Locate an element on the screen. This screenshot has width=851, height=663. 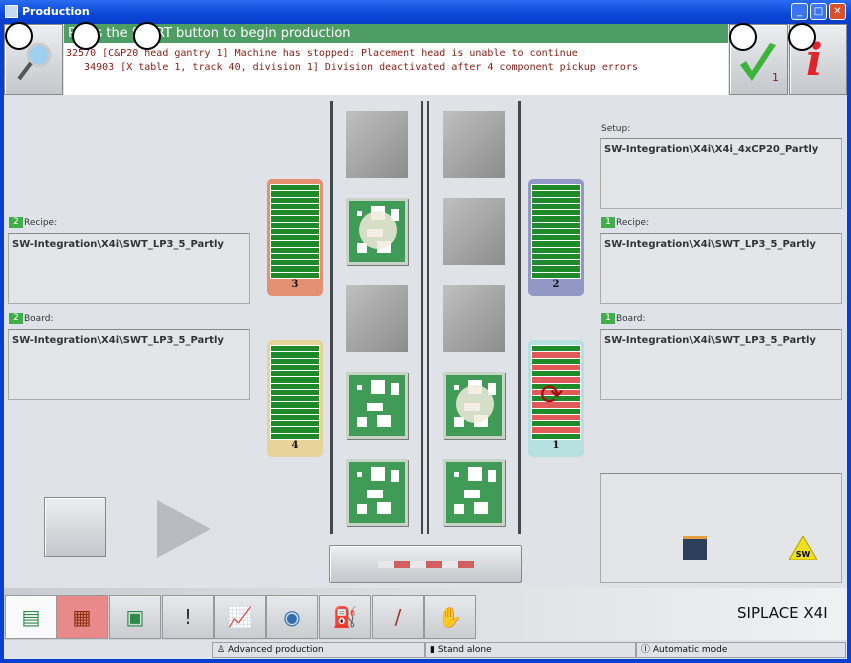
tab-feeder-grid: ▦ is located at coordinates (82, 617).